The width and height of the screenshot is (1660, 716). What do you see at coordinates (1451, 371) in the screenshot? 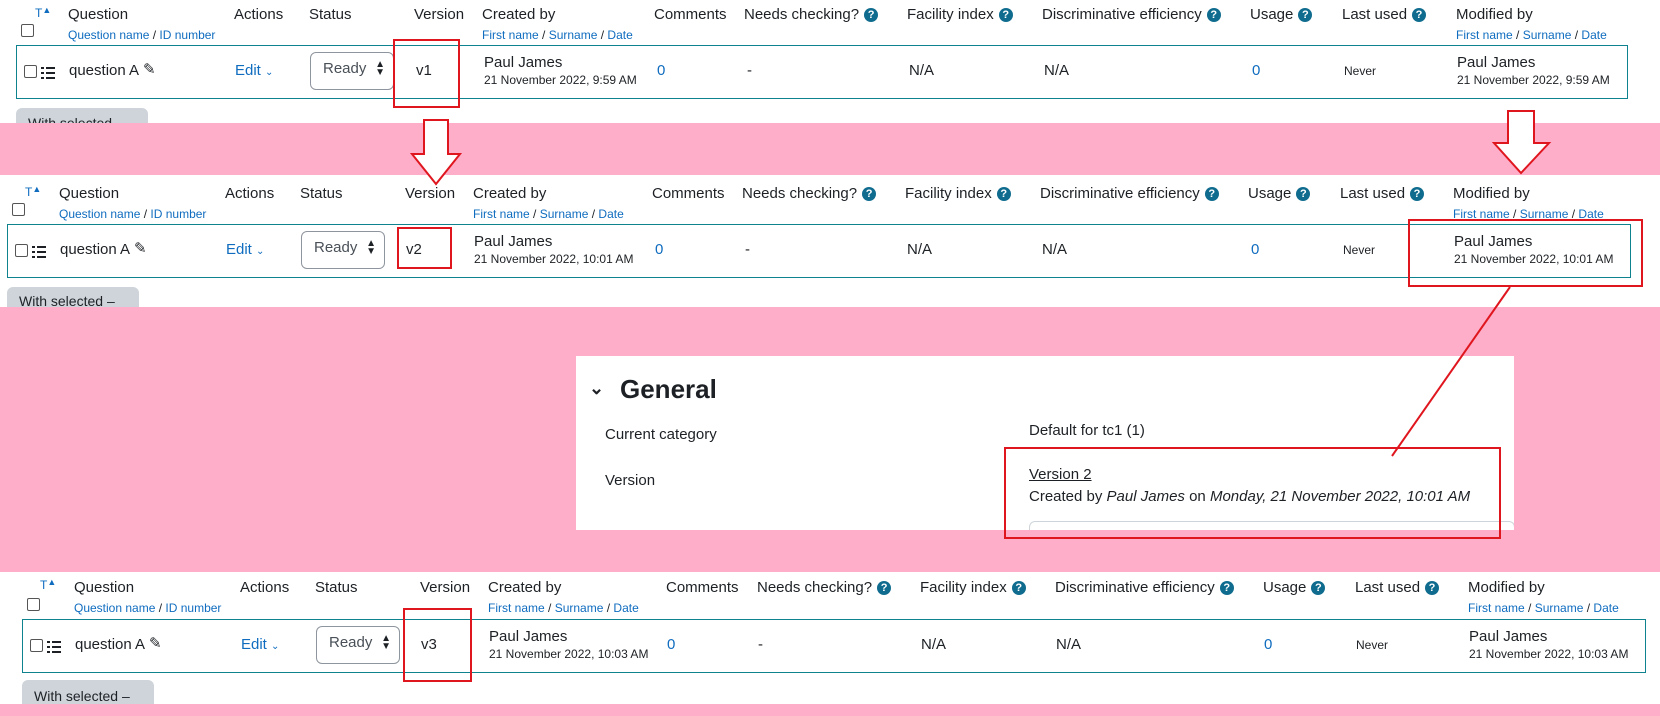
I see `connector-line` at bounding box center [1451, 371].